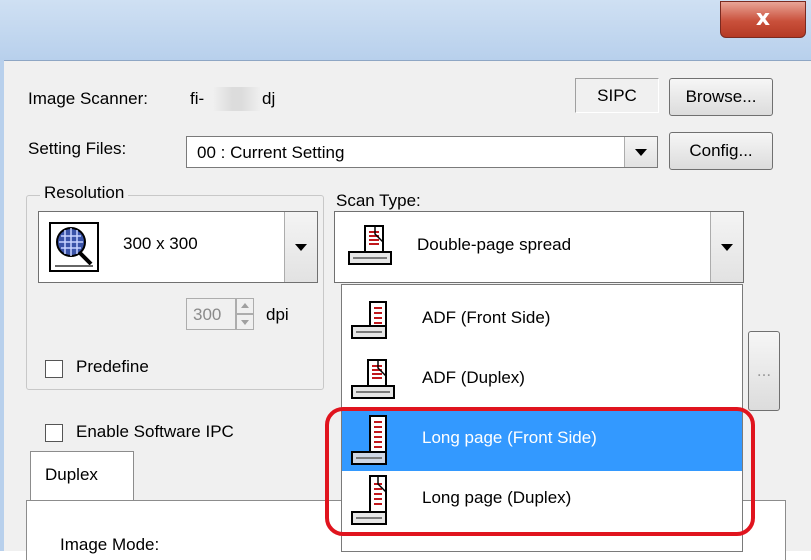 The width and height of the screenshot is (811, 560). Describe the element at coordinates (405, 30) in the screenshot. I see `title-bar` at that location.